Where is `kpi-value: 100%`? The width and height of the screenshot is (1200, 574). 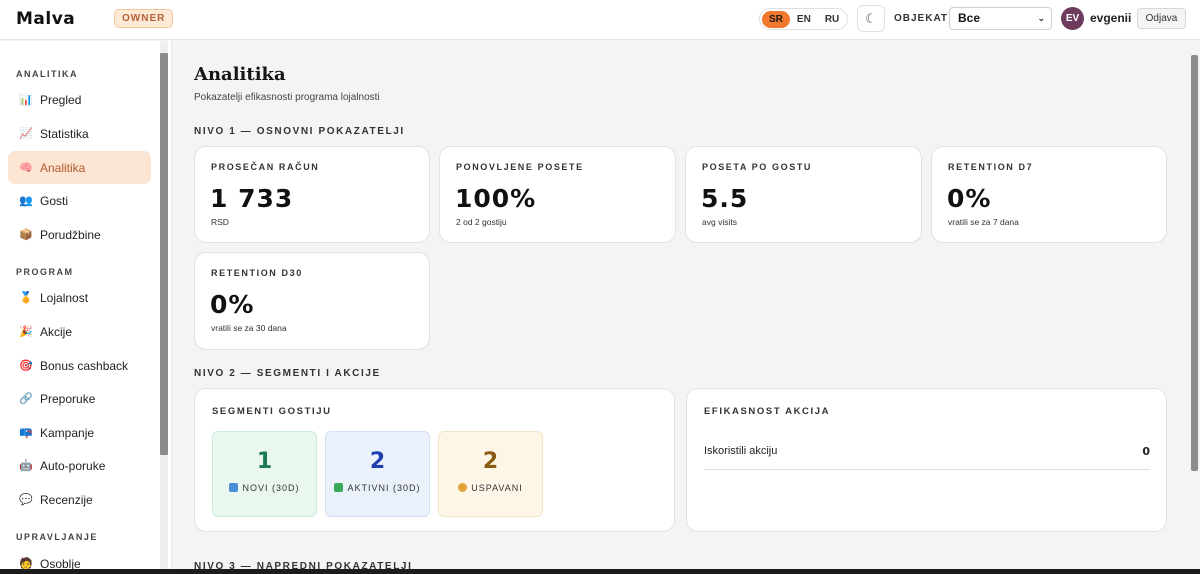
kpi-value: 100% is located at coordinates (496, 198).